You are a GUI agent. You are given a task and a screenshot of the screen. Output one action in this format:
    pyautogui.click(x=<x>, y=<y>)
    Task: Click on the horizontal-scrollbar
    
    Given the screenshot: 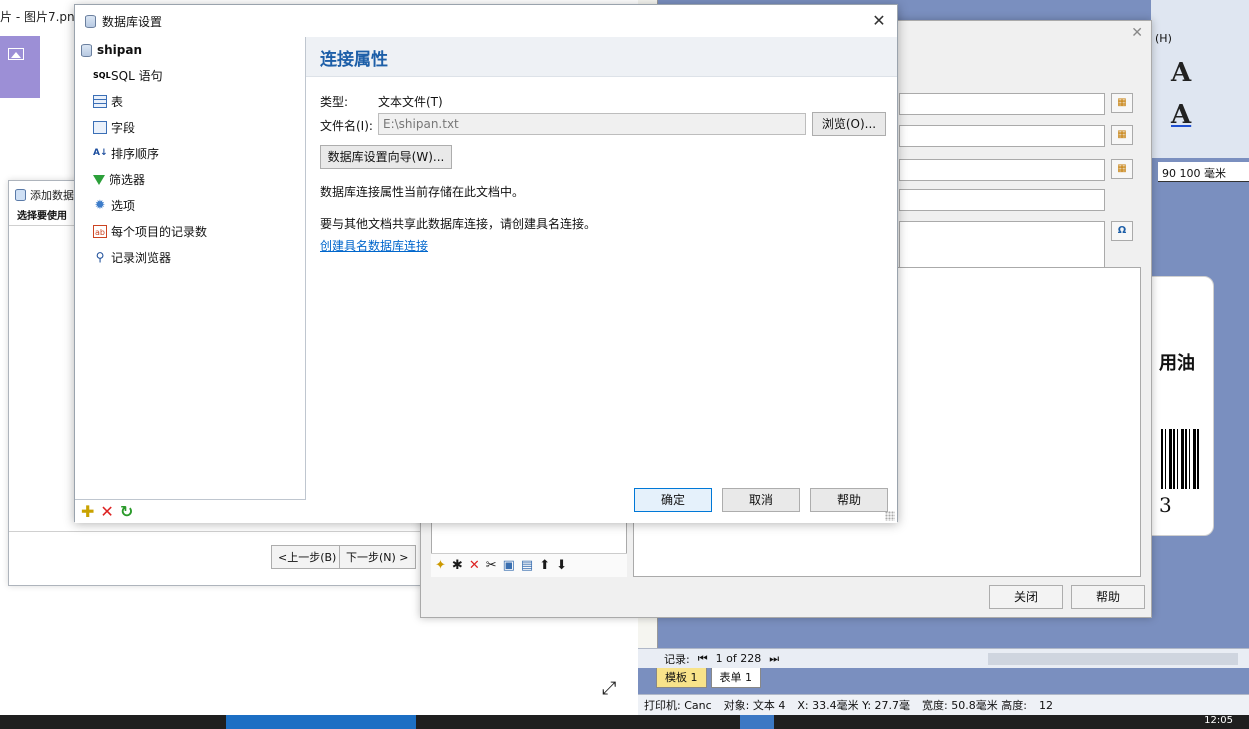 What is the action you would take?
    pyautogui.click(x=1113, y=659)
    